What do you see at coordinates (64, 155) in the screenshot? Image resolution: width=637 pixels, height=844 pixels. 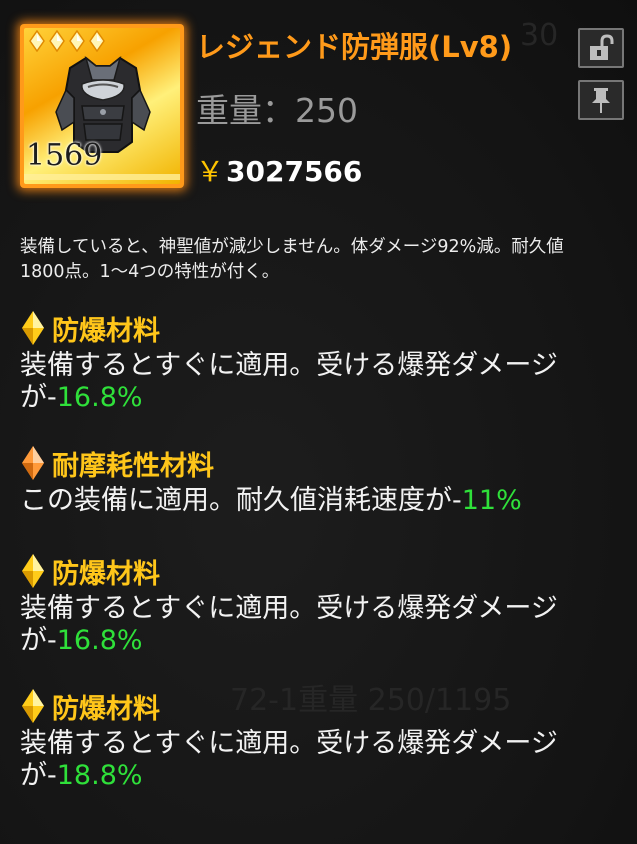 I see `item-count: 1569` at bounding box center [64, 155].